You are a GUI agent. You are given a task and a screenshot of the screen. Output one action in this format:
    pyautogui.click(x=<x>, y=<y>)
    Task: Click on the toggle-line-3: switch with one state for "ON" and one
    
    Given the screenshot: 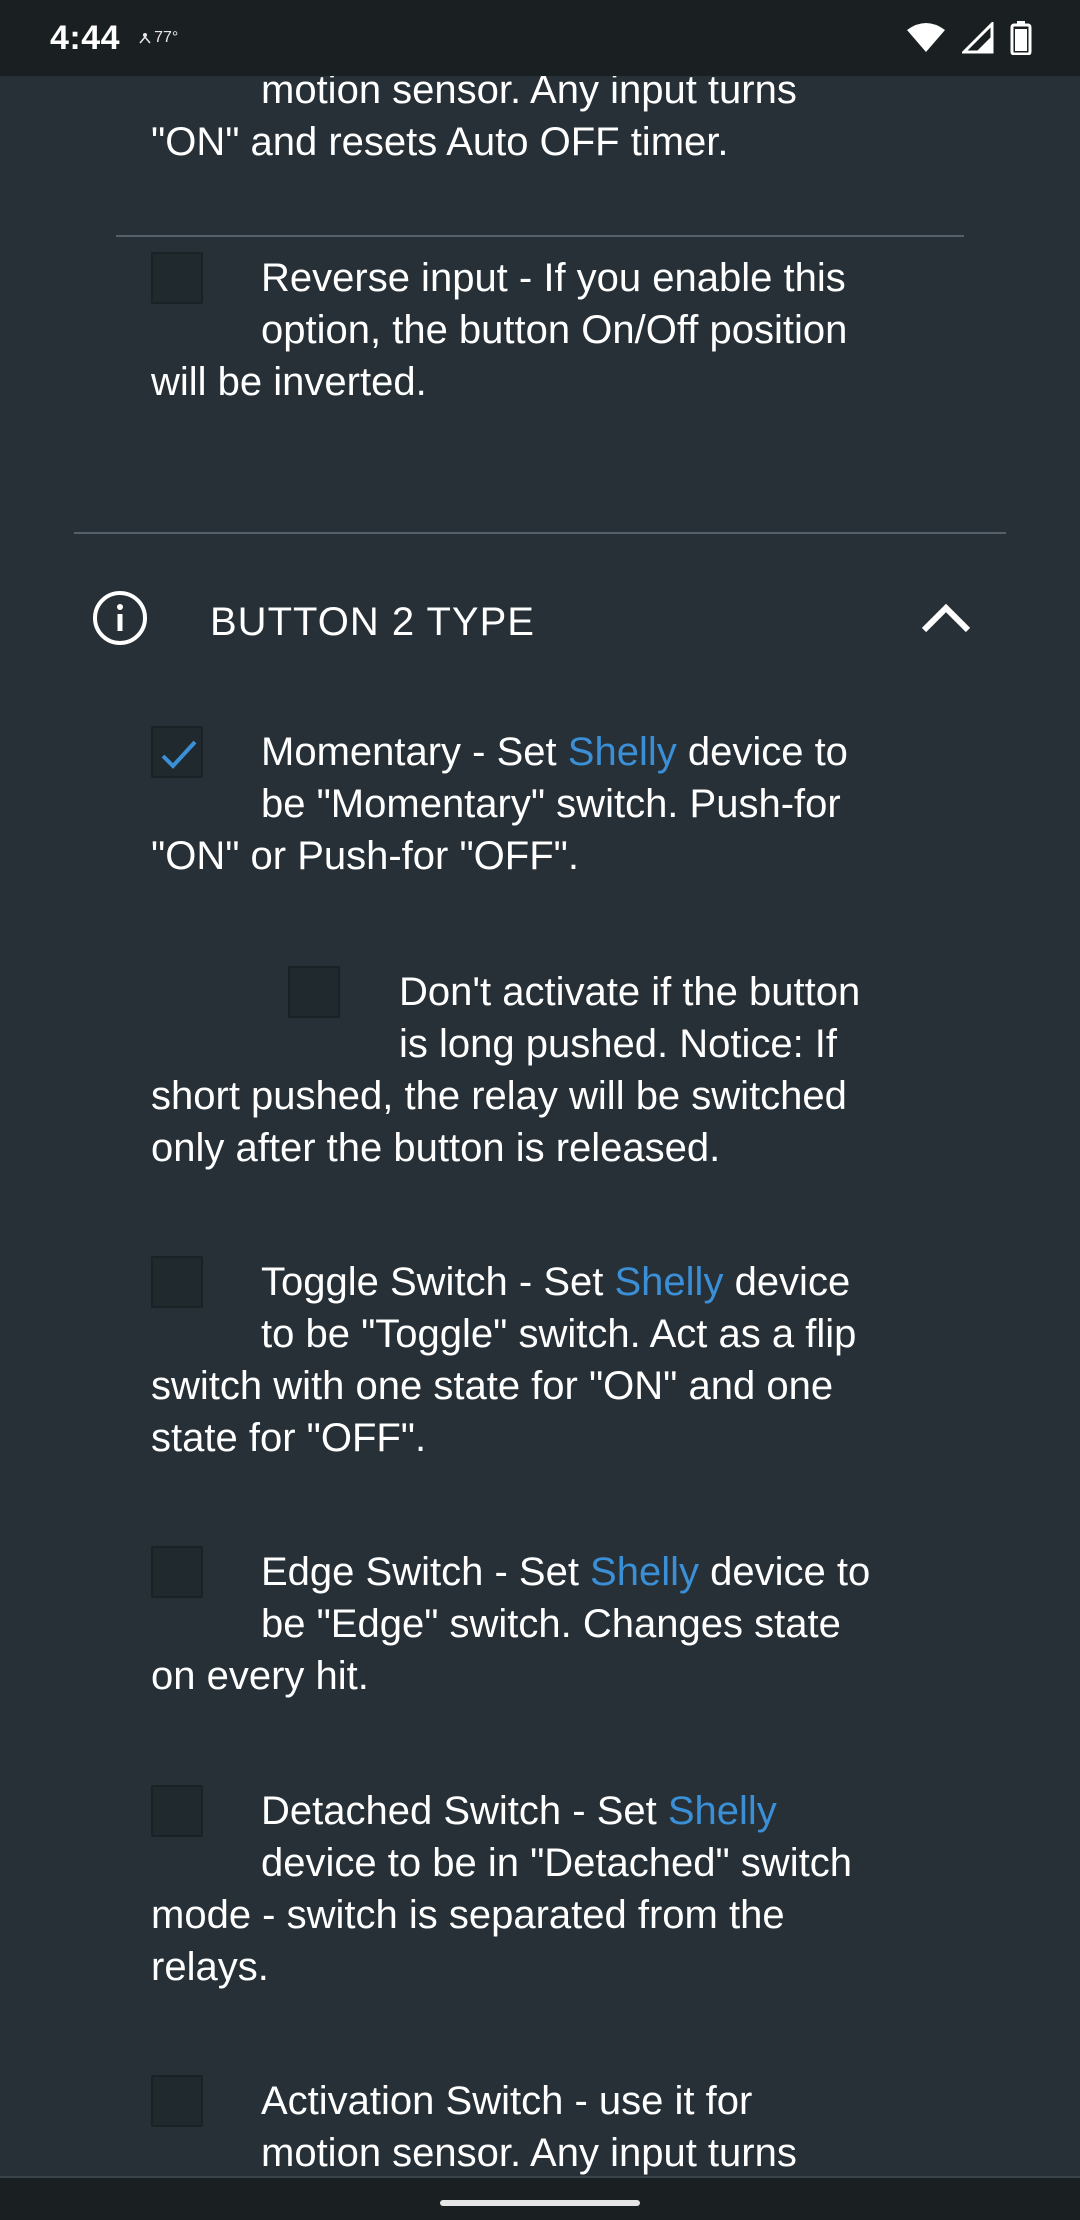 What is the action you would take?
    pyautogui.click(x=492, y=1386)
    